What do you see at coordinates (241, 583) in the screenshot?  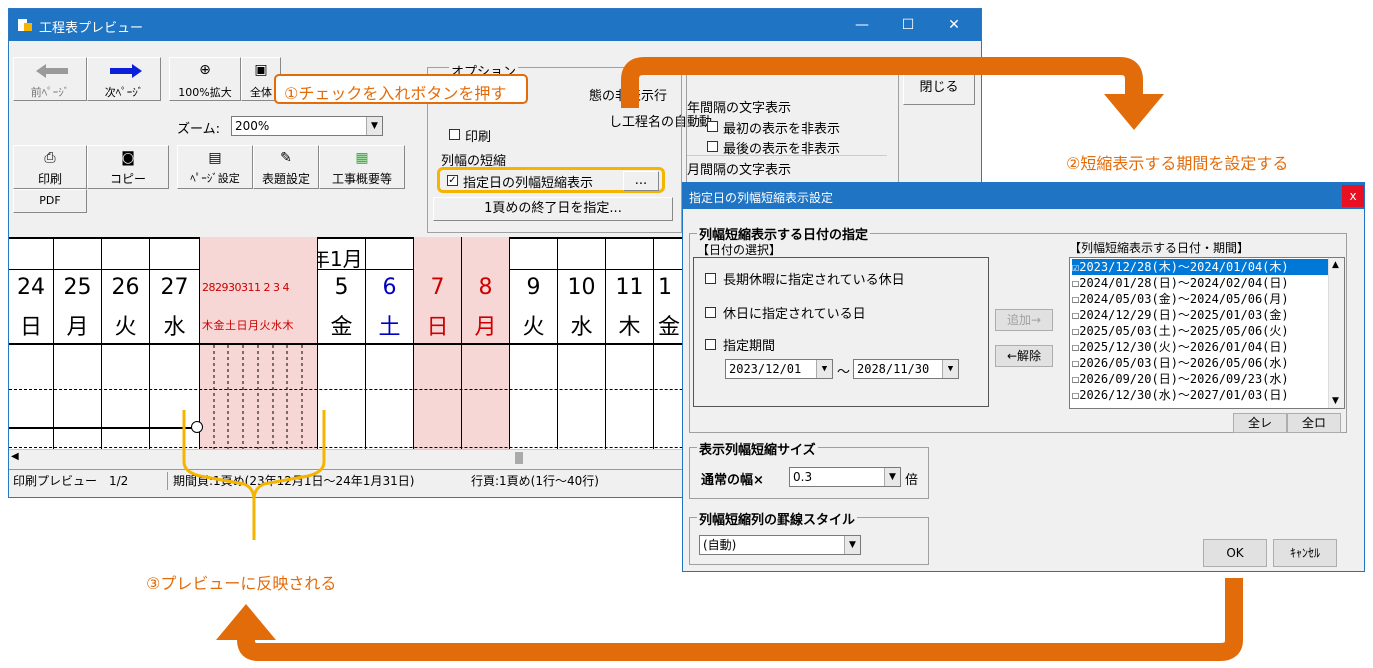 I see `step3-text: ③プレビューに反映される` at bounding box center [241, 583].